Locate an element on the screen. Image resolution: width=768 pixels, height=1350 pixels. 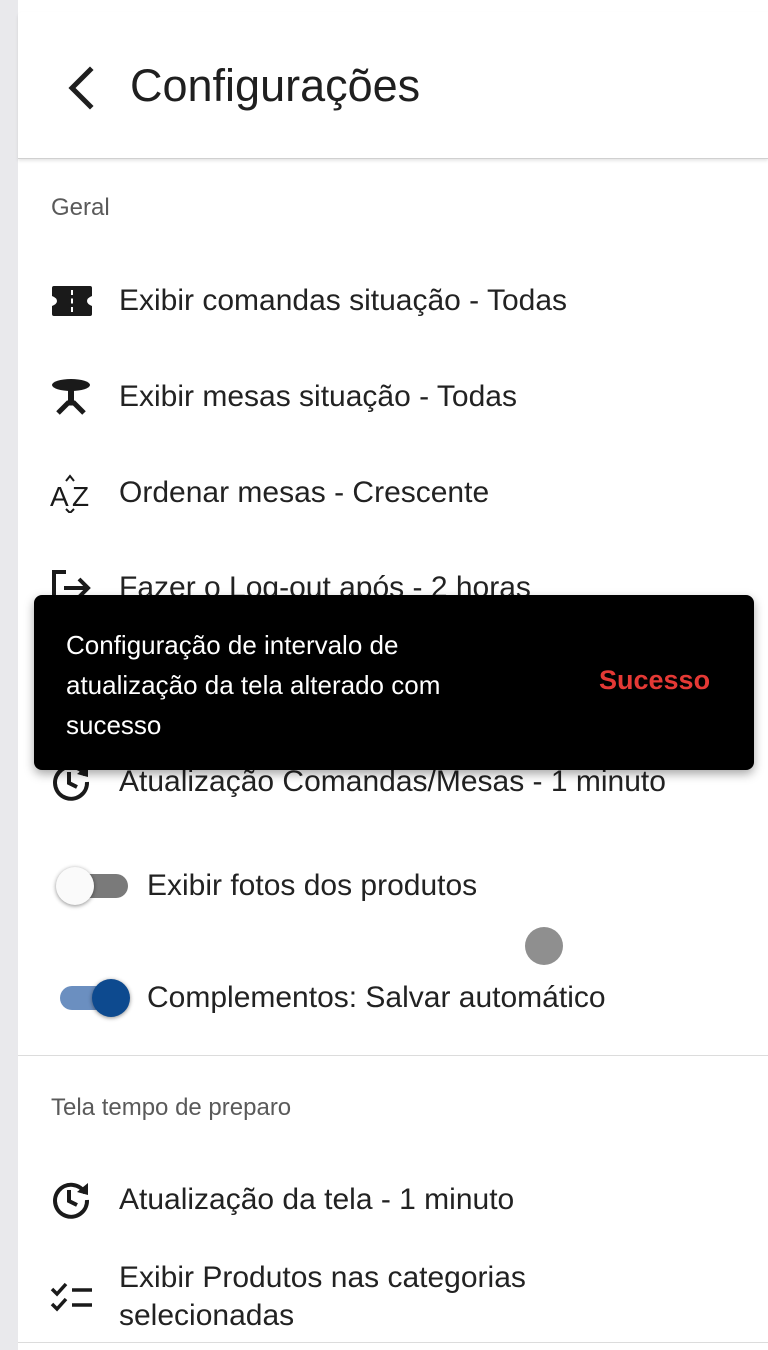
sort-alpha-icon: A Z is located at coordinates (73, 493).